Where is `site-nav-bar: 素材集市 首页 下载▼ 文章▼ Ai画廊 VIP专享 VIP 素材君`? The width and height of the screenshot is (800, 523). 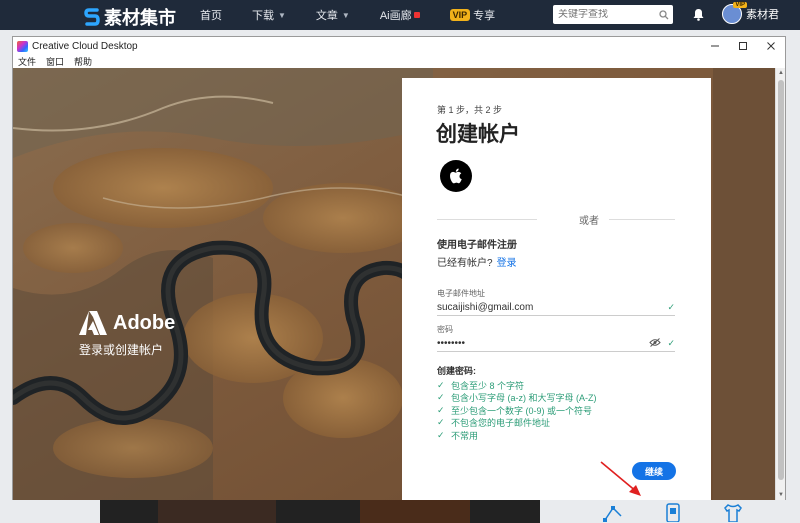
site-nav-bar: 素材集市 首页 下载▼ 文章▼ Ai画廊 VIP专享 VIP 素材君 is located at coordinates (400, 15).